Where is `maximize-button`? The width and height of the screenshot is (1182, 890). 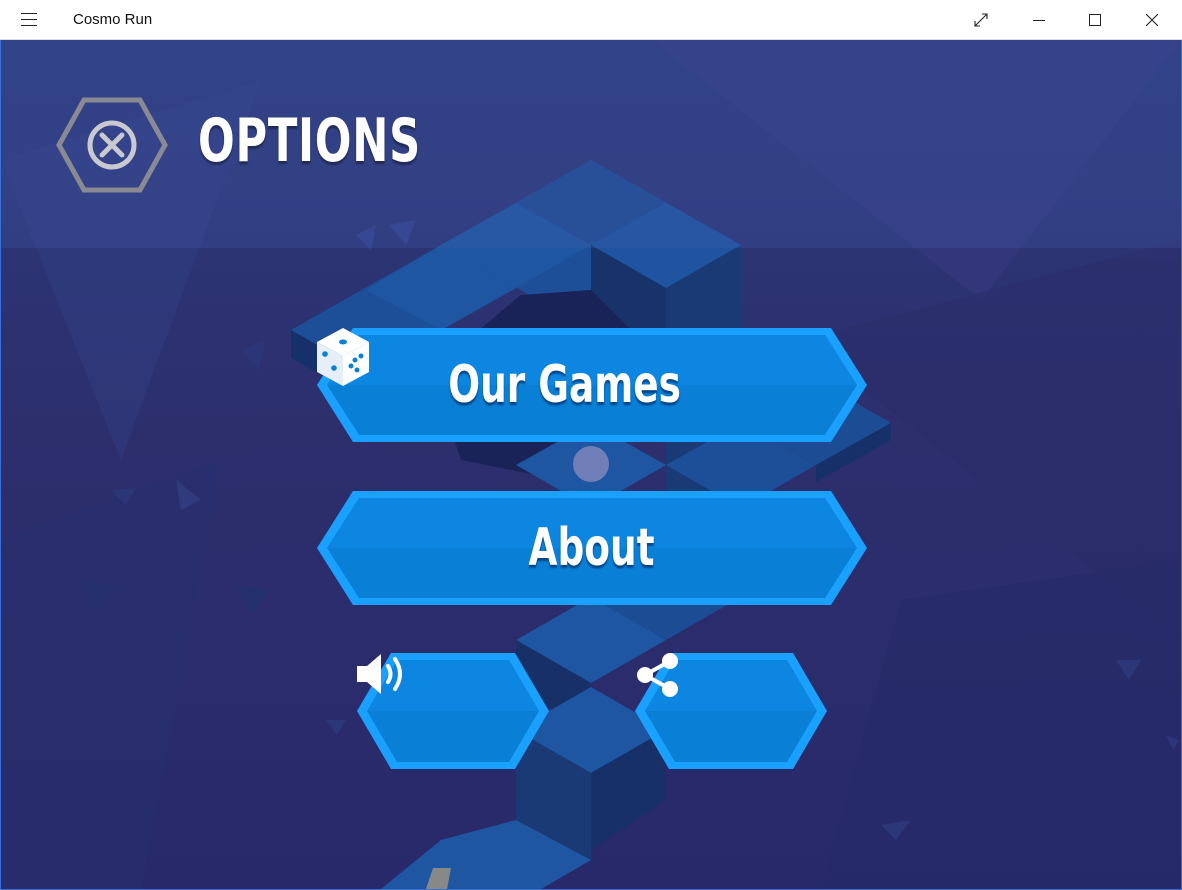
maximize-button is located at coordinates (1095, 20).